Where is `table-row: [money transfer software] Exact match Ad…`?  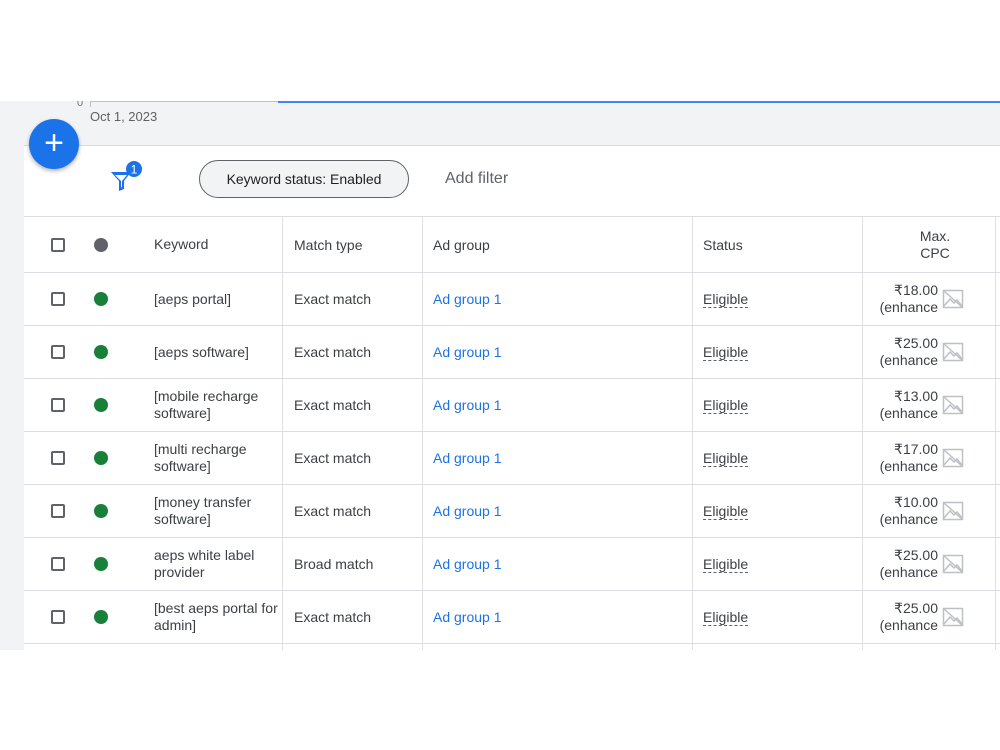
table-row: [money transfer software] Exact match Ad… is located at coordinates (512, 511).